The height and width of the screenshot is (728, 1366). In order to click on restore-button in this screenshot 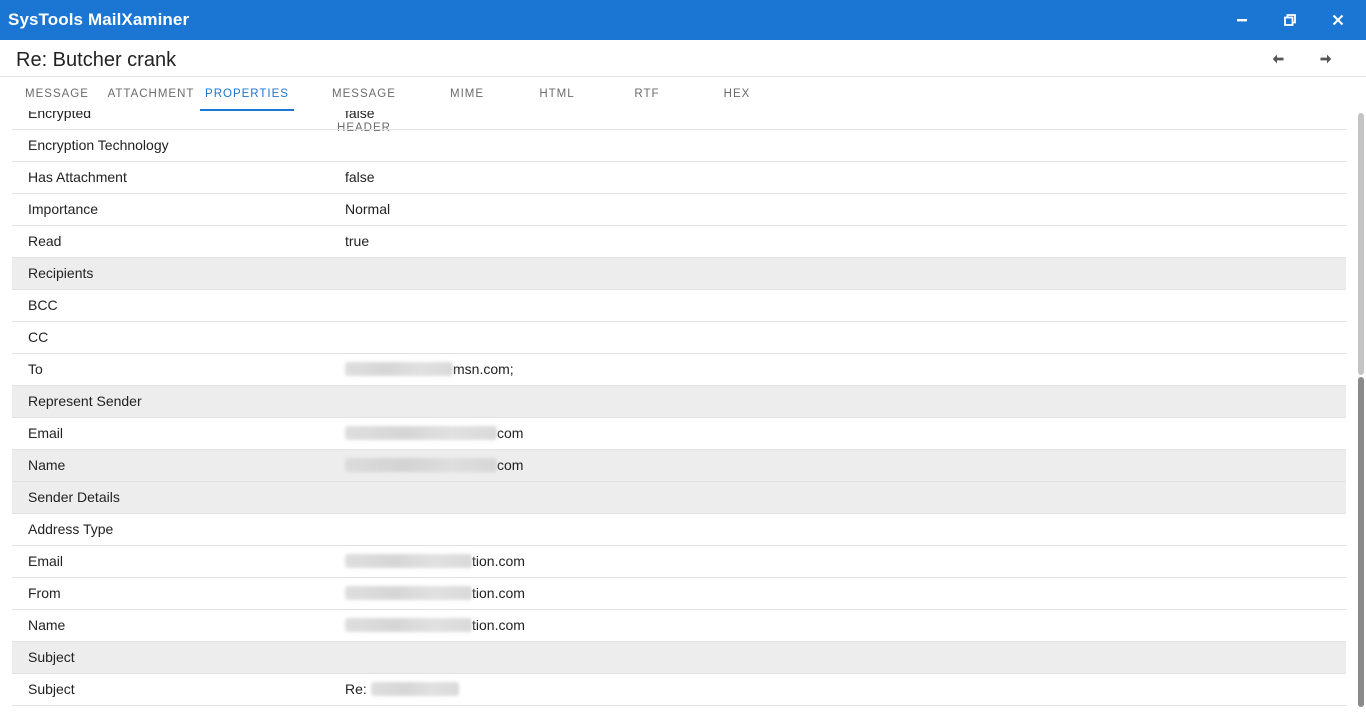, I will do `click(1290, 20)`.